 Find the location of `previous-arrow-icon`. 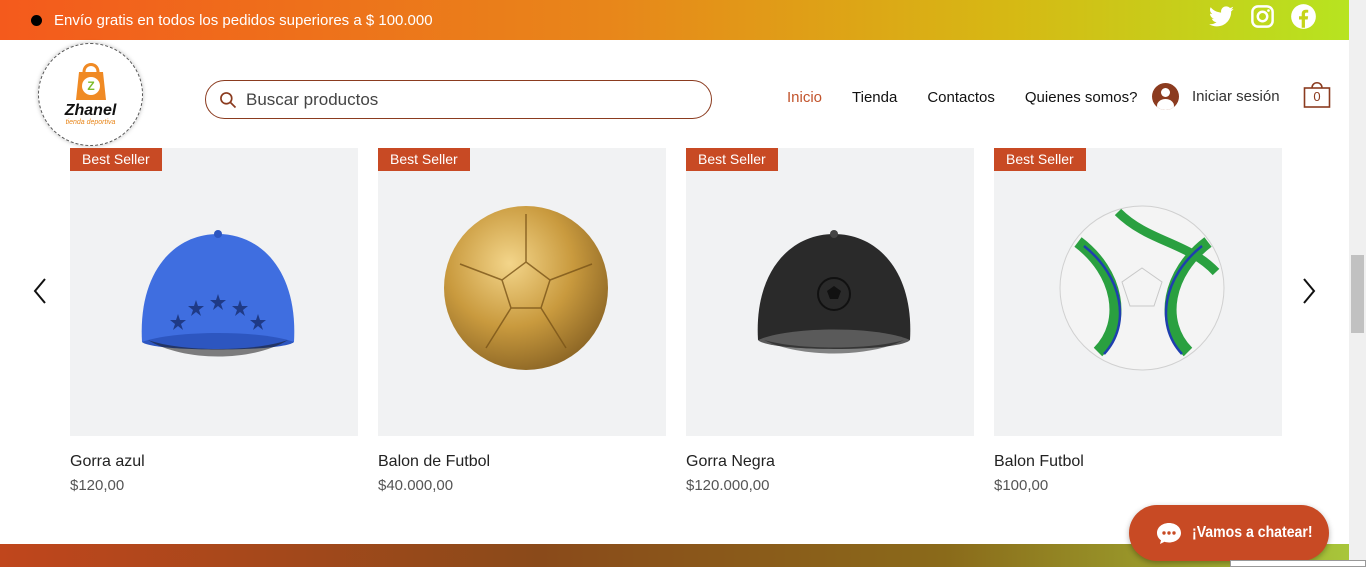

previous-arrow-icon is located at coordinates (40, 291).